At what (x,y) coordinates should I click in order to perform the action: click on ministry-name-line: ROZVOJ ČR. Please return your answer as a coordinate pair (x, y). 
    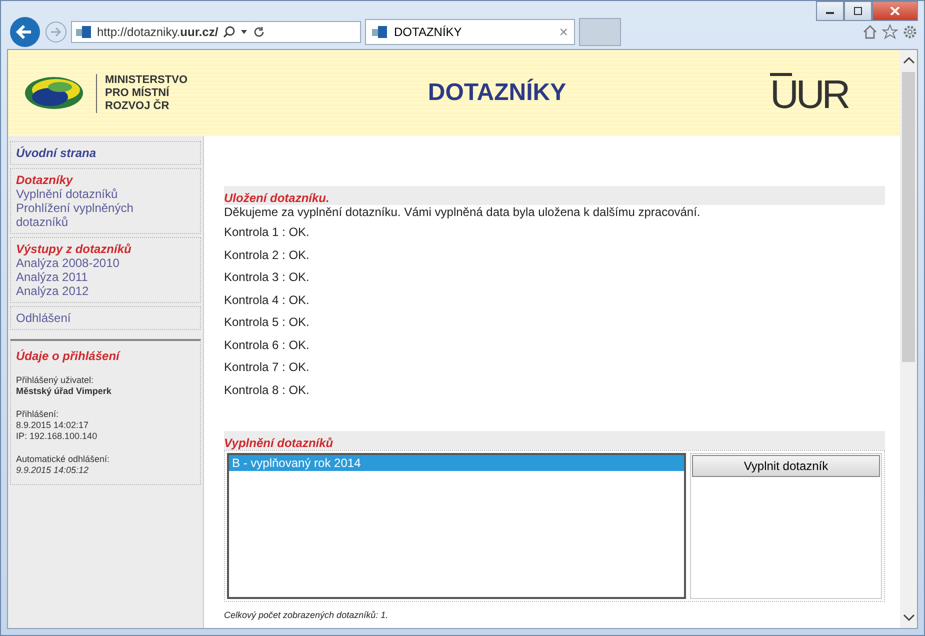
    Looking at the image, I should click on (137, 106).